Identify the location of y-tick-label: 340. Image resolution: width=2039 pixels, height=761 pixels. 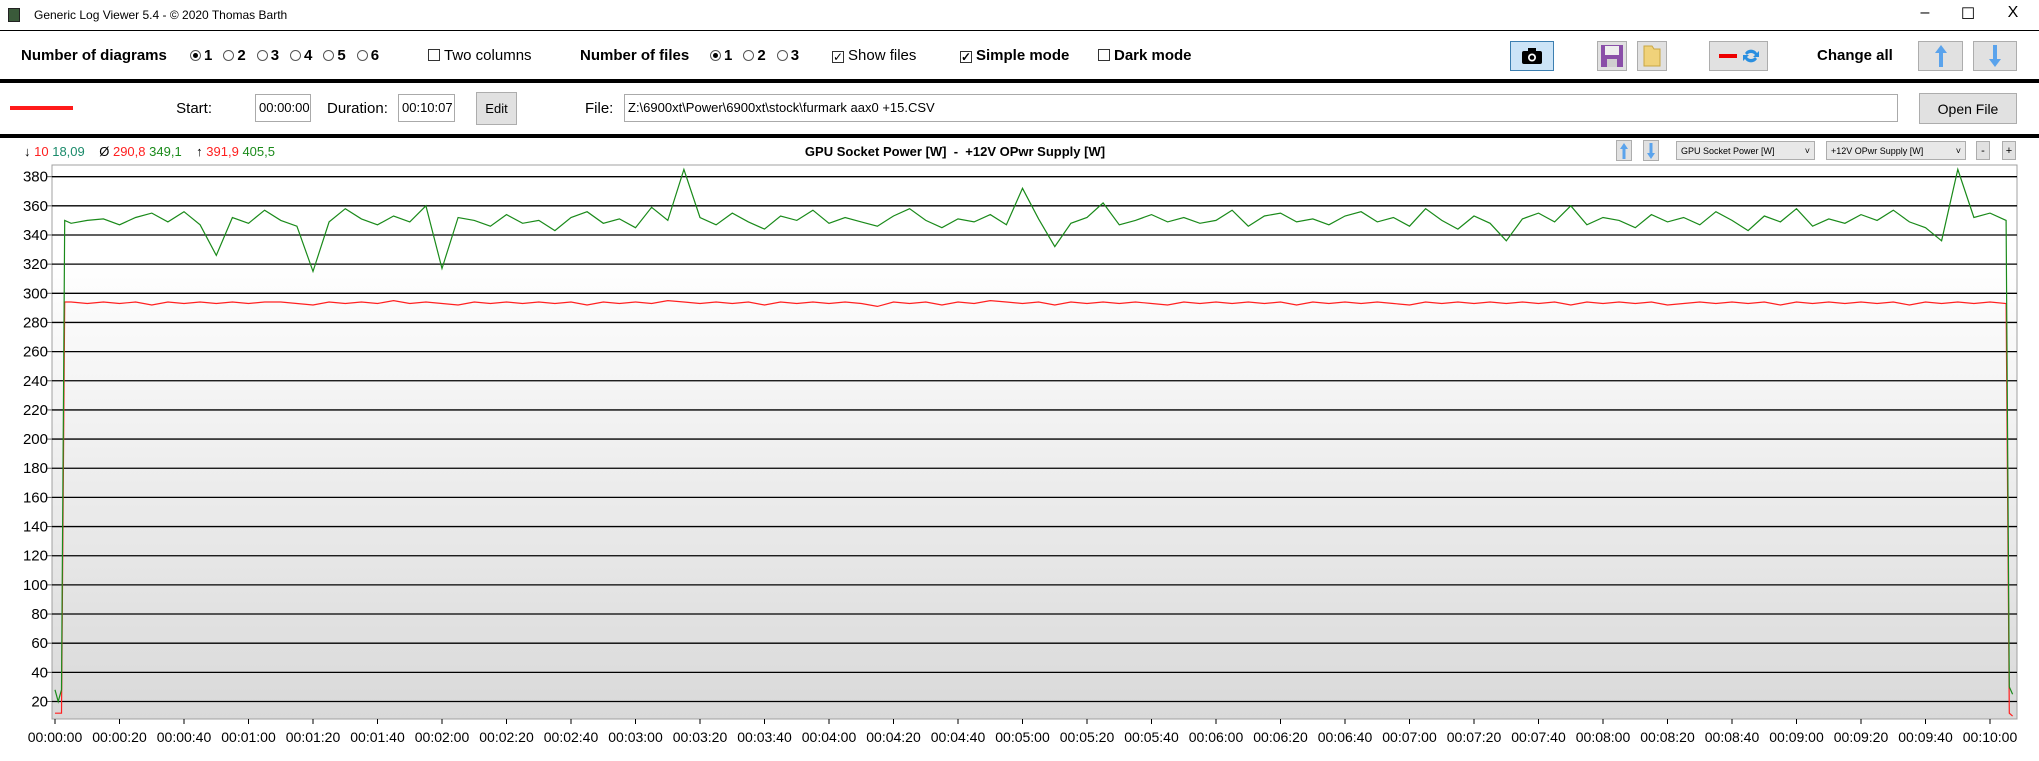
(35, 235).